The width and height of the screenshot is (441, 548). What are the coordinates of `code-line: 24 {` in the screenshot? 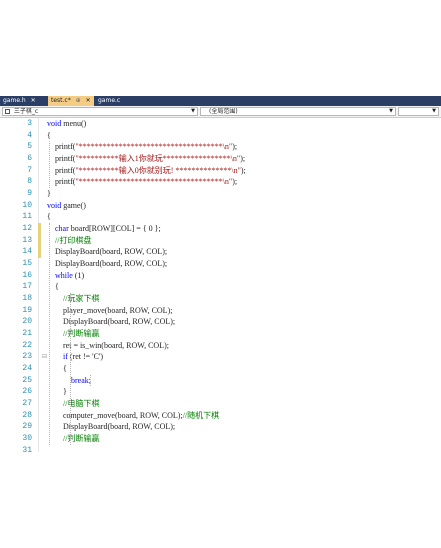 It's located at (220, 369).